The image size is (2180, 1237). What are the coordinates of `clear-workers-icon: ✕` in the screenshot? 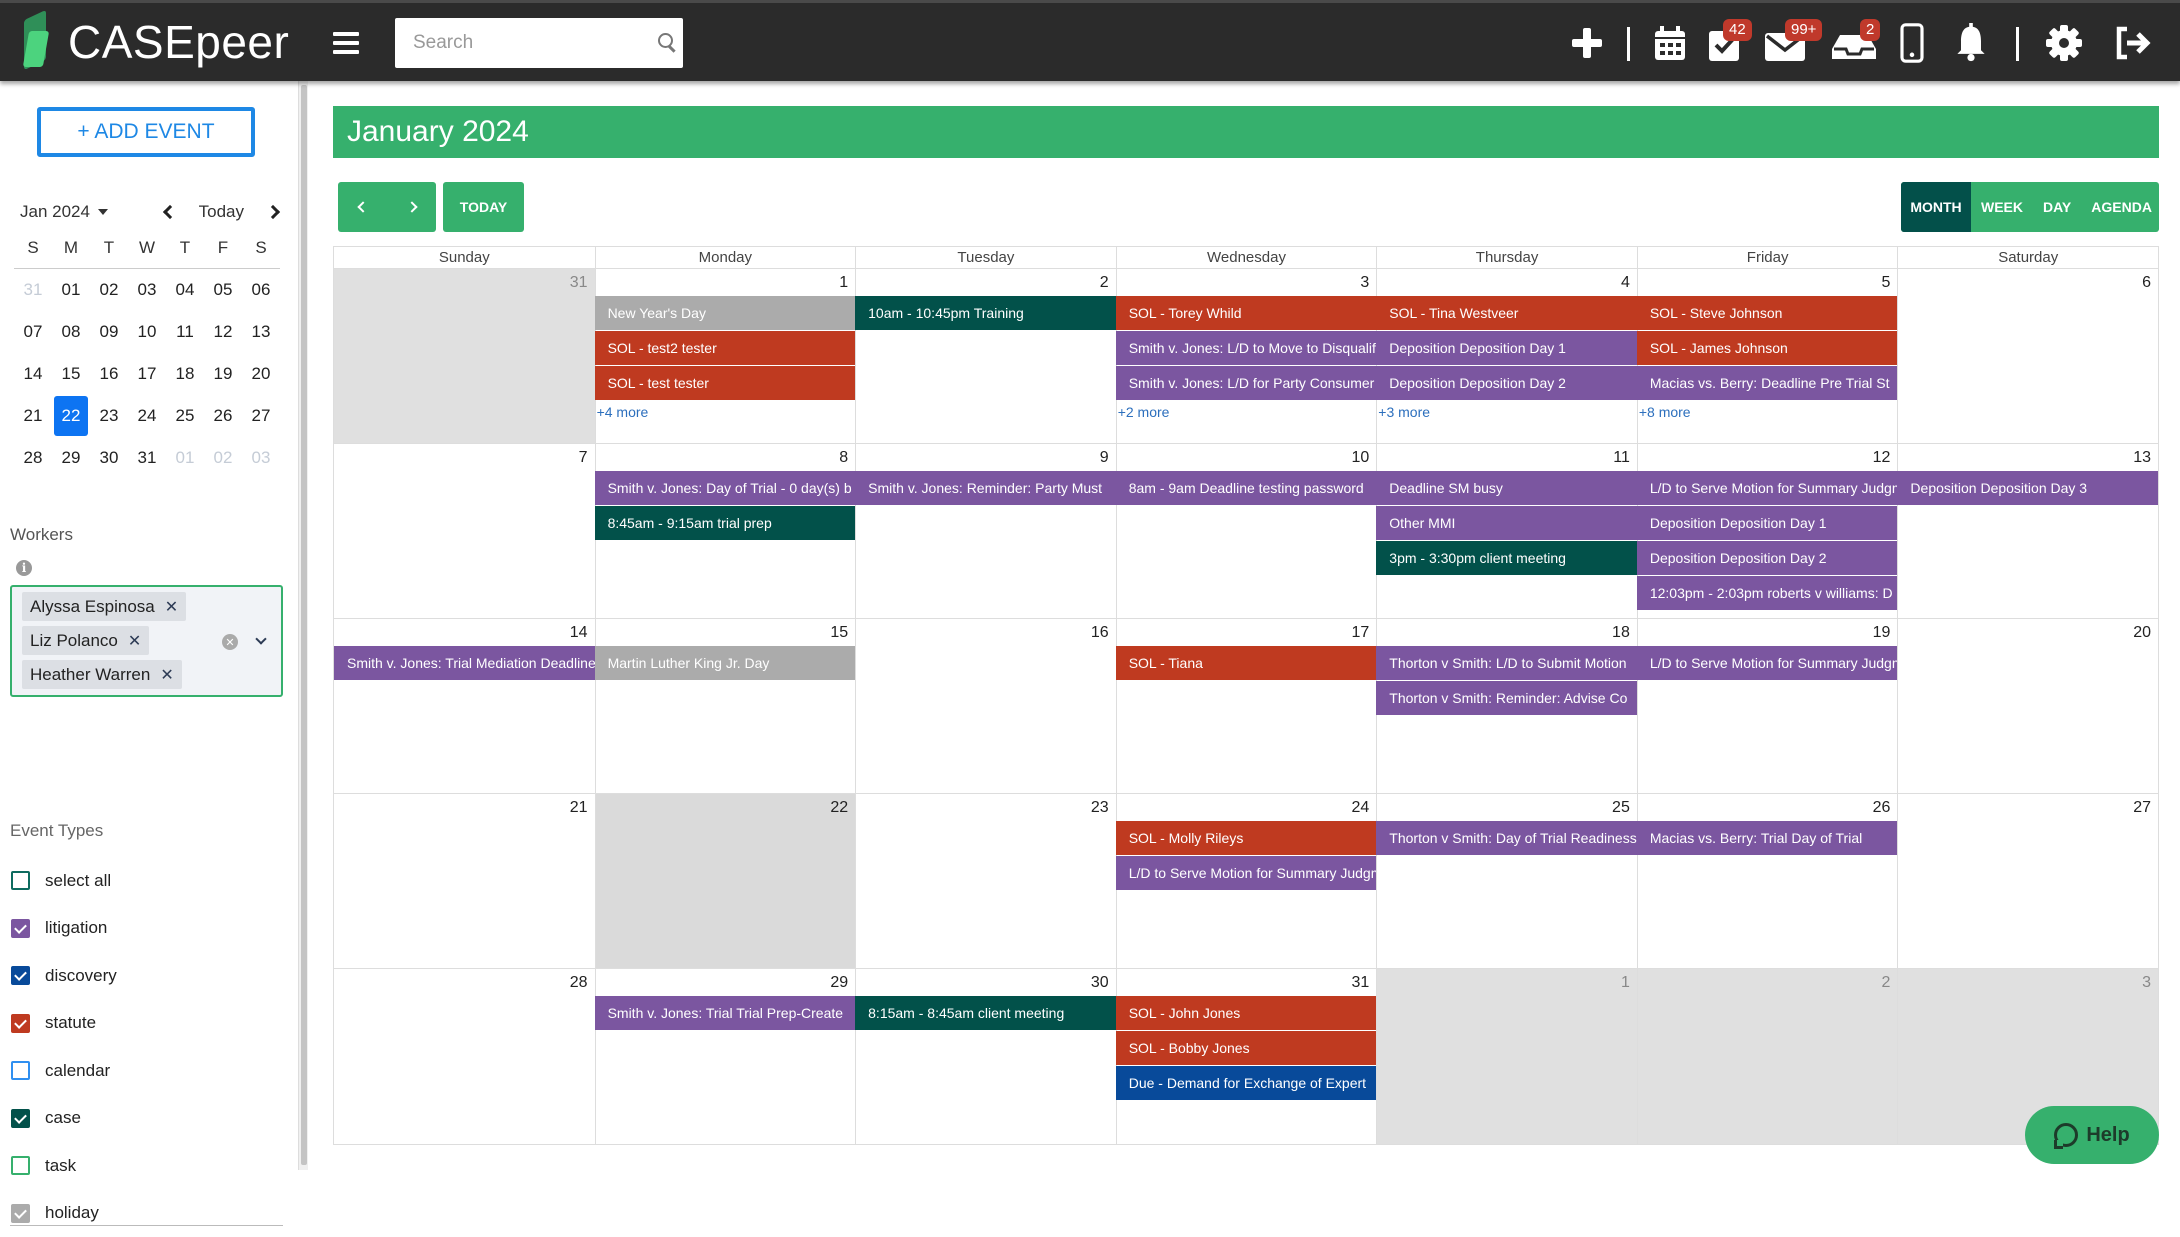 It's located at (230, 642).